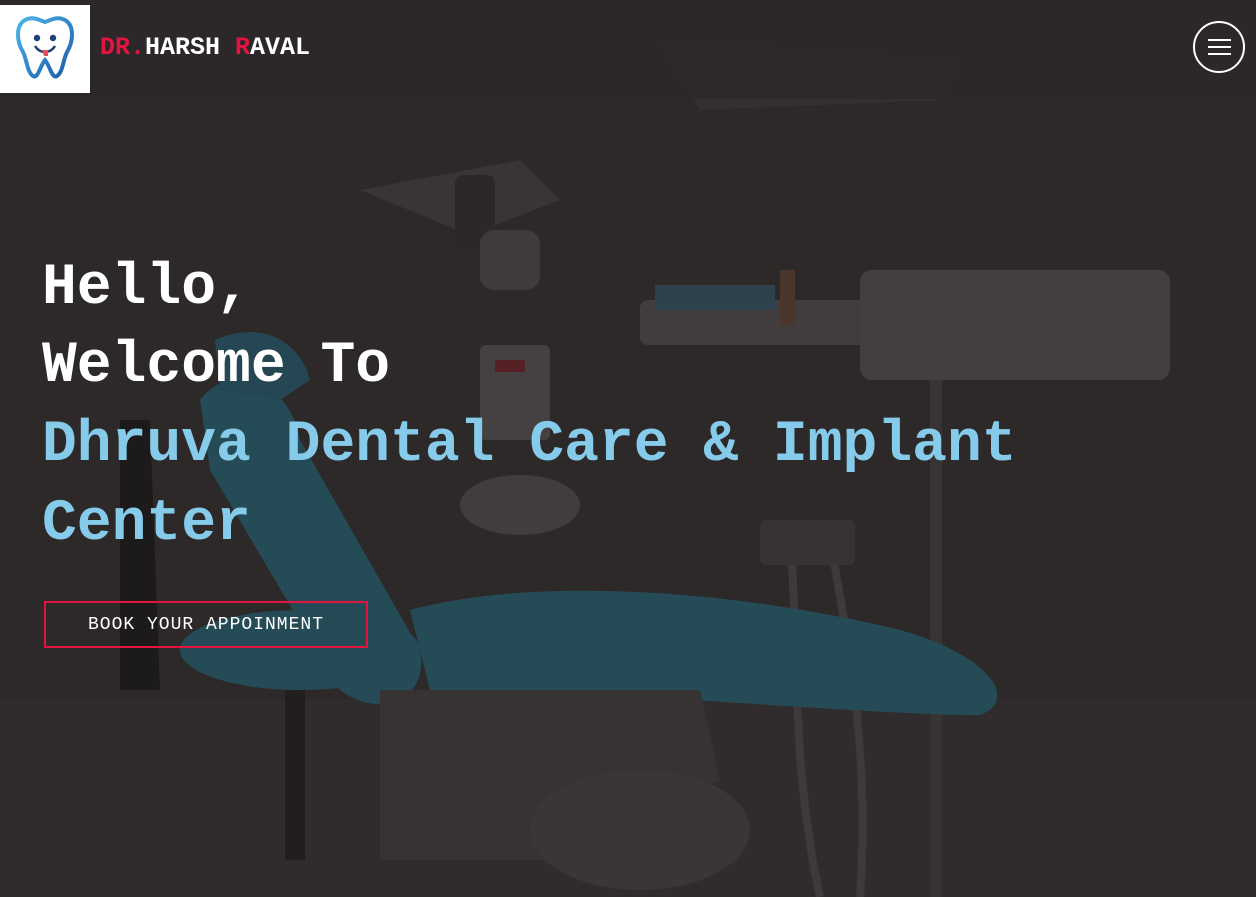  Describe the element at coordinates (146, 288) in the screenshot. I see `hero-greeting: Hello,` at that location.